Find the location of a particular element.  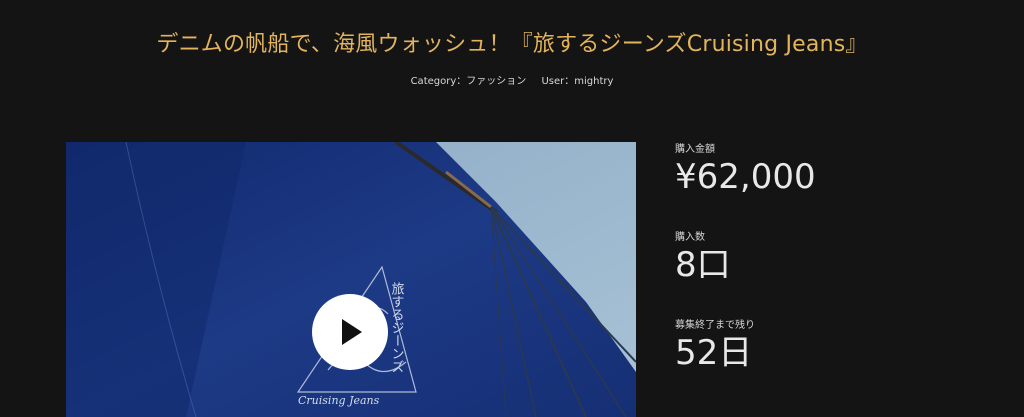

stat-label: 購入数 is located at coordinates (690, 237).